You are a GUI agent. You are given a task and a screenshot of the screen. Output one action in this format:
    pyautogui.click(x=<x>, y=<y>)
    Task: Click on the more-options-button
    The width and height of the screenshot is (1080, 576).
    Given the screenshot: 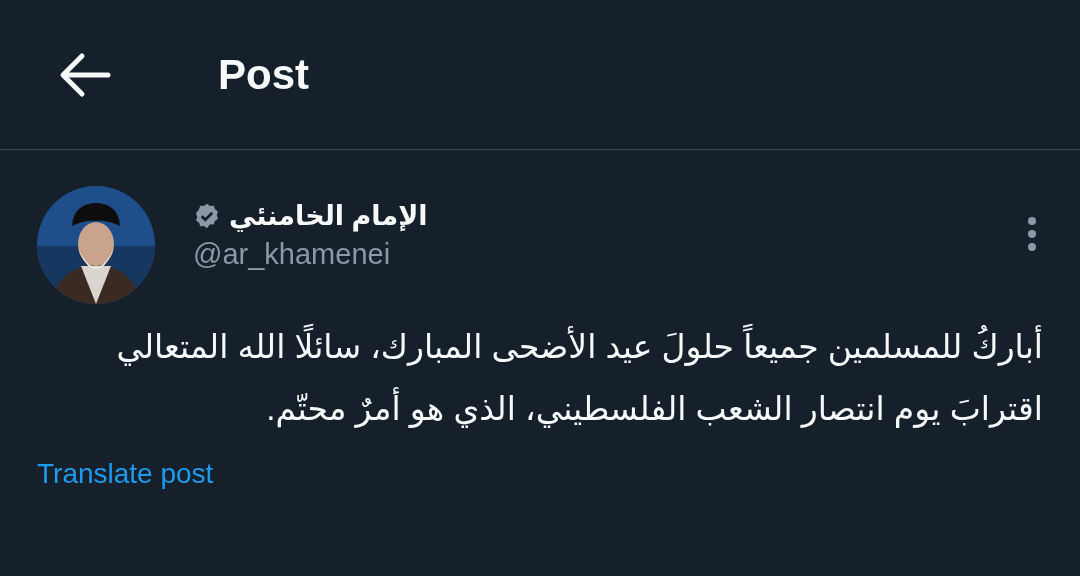 What is the action you would take?
    pyautogui.click(x=1032, y=234)
    